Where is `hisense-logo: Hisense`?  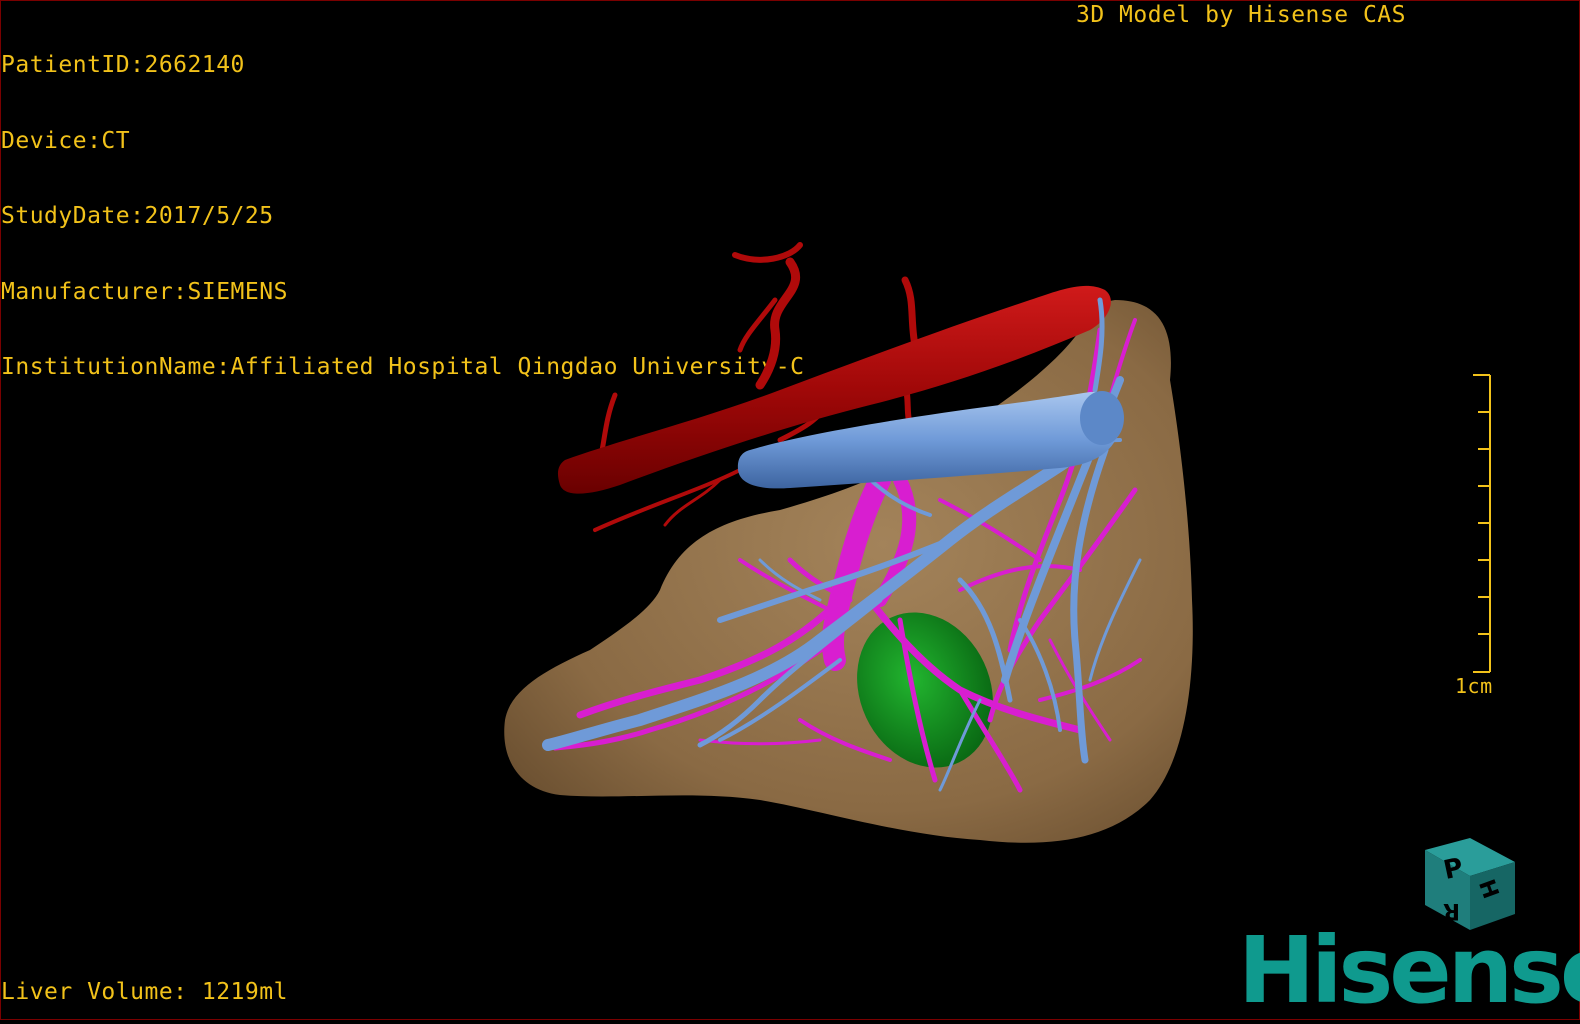 hisense-logo: Hisense is located at coordinates (1409, 970).